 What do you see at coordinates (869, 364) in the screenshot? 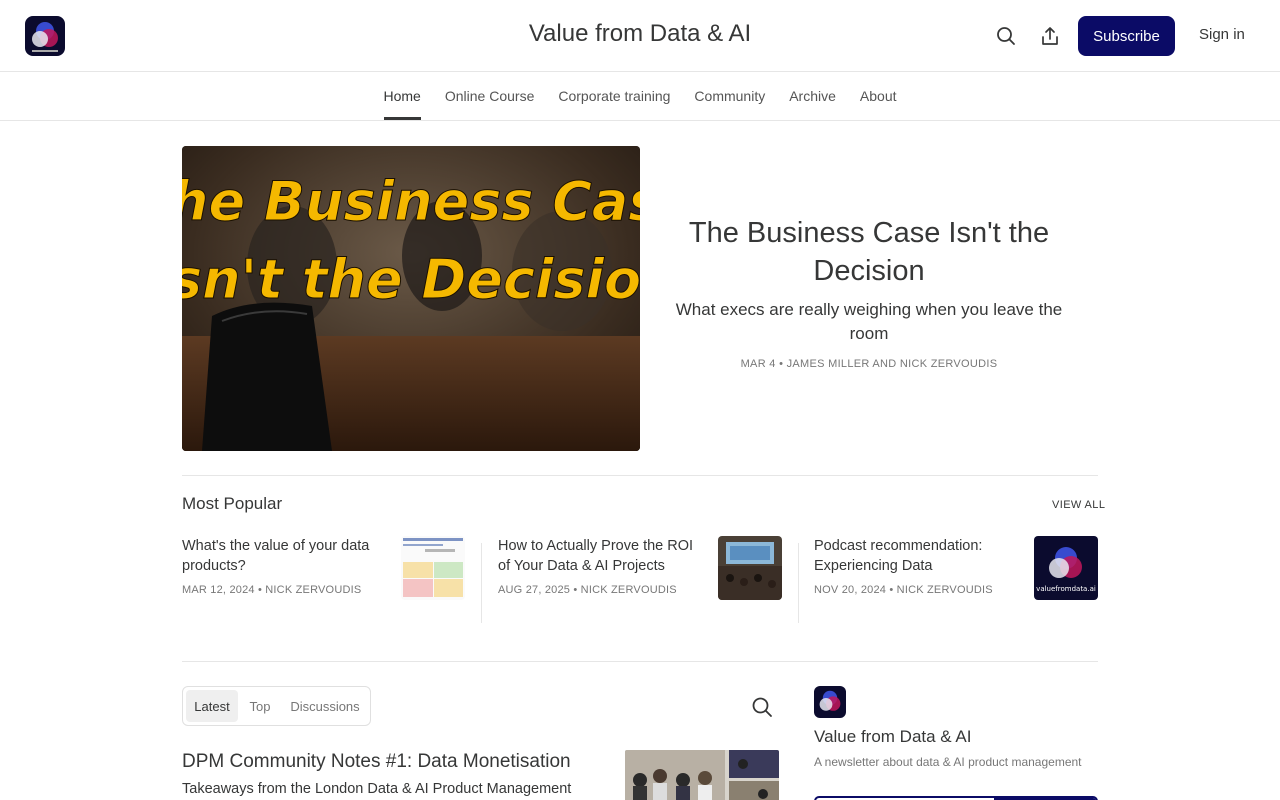
I see `hero-meta: MAR 4 • JAMES MILLER AND NICK ZERVOUDIS` at bounding box center [869, 364].